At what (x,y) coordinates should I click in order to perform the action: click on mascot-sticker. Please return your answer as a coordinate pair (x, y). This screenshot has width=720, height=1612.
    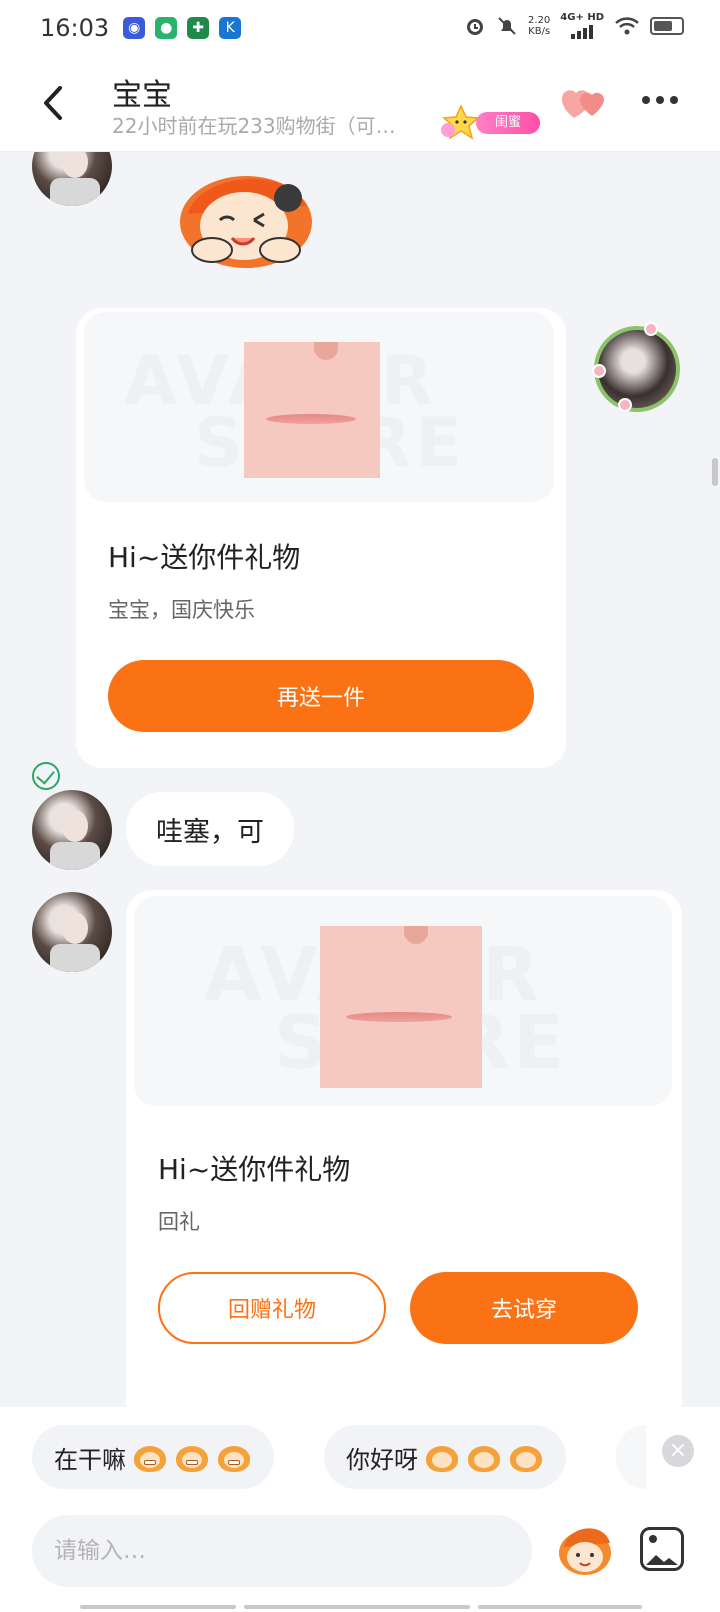
    Looking at the image, I should click on (245, 213).